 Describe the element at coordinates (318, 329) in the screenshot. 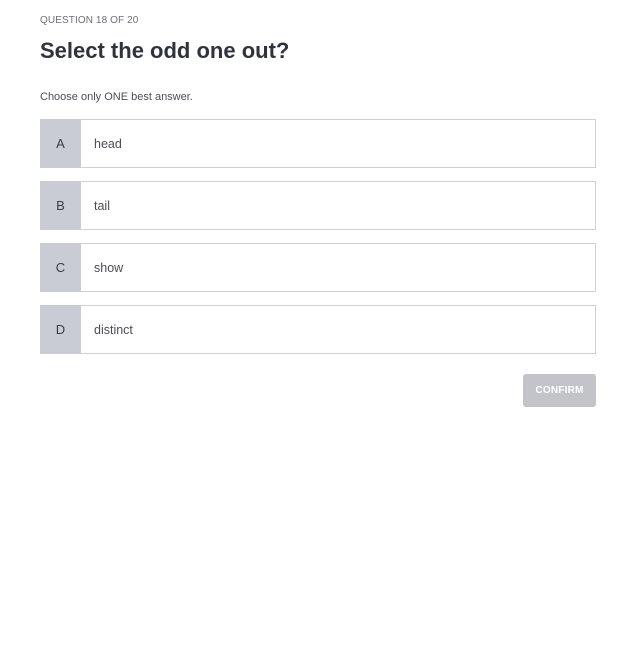

I see `option-d: D distinct` at that location.